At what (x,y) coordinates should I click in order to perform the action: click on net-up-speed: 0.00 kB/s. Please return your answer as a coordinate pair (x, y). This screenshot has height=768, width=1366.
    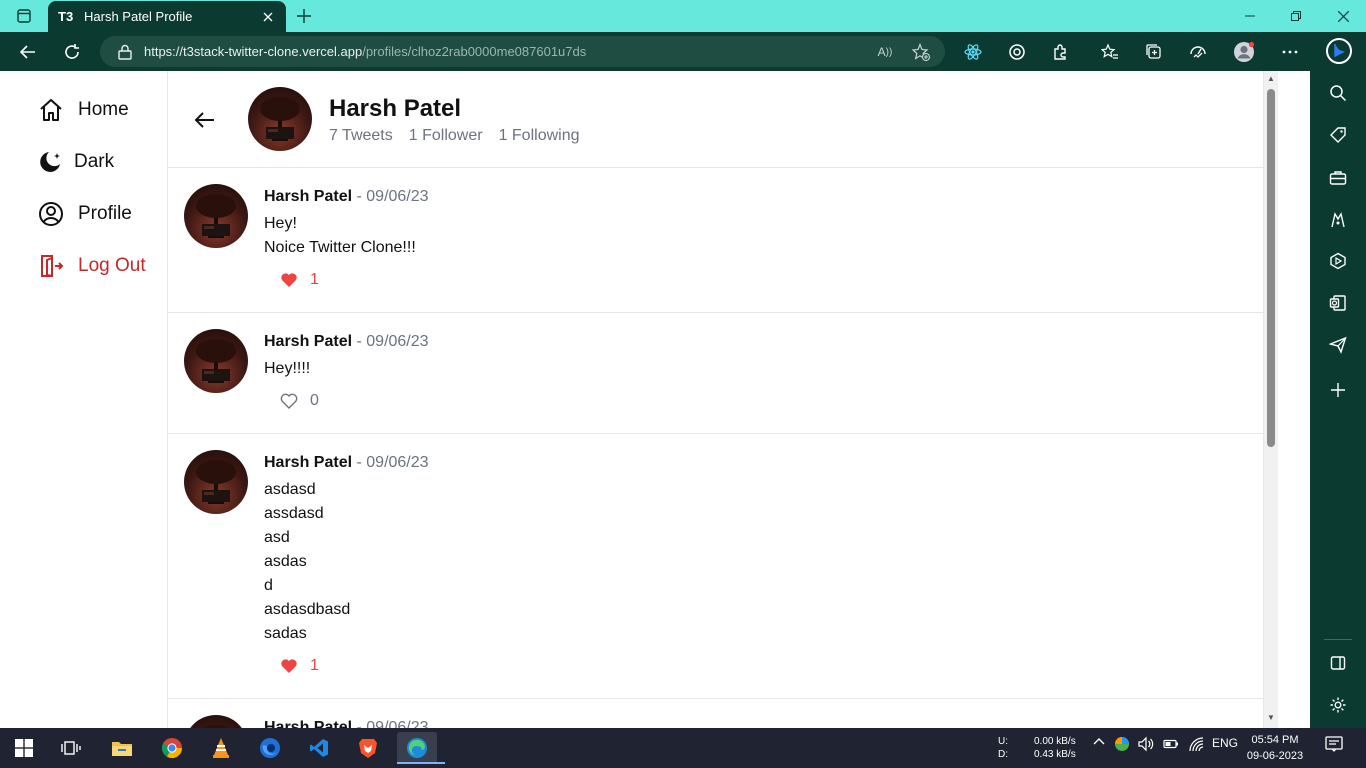
    Looking at the image, I should click on (1055, 741).